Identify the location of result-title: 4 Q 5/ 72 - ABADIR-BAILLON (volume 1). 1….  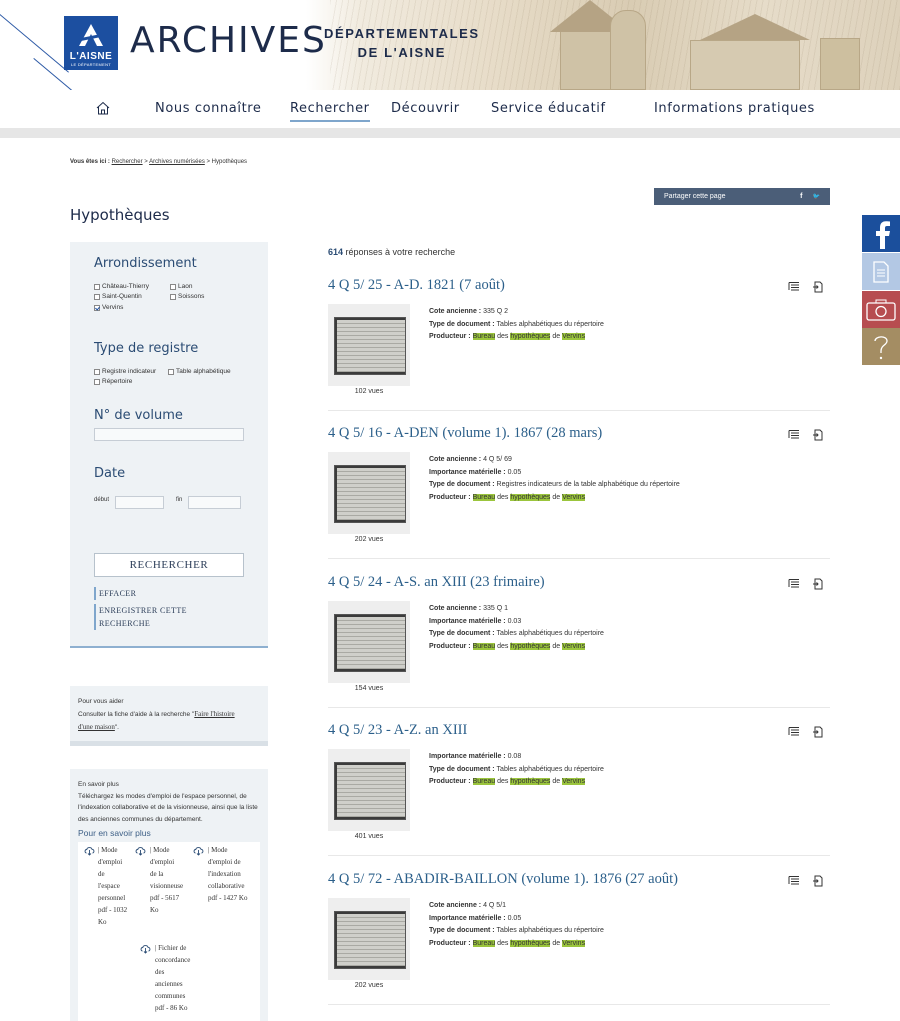
(503, 879).